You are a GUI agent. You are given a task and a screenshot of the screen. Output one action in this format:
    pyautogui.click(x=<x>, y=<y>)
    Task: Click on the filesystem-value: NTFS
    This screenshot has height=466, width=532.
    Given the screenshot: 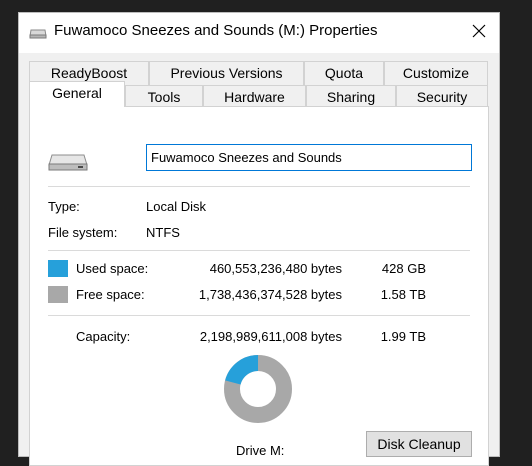 What is the action you would take?
    pyautogui.click(x=163, y=232)
    